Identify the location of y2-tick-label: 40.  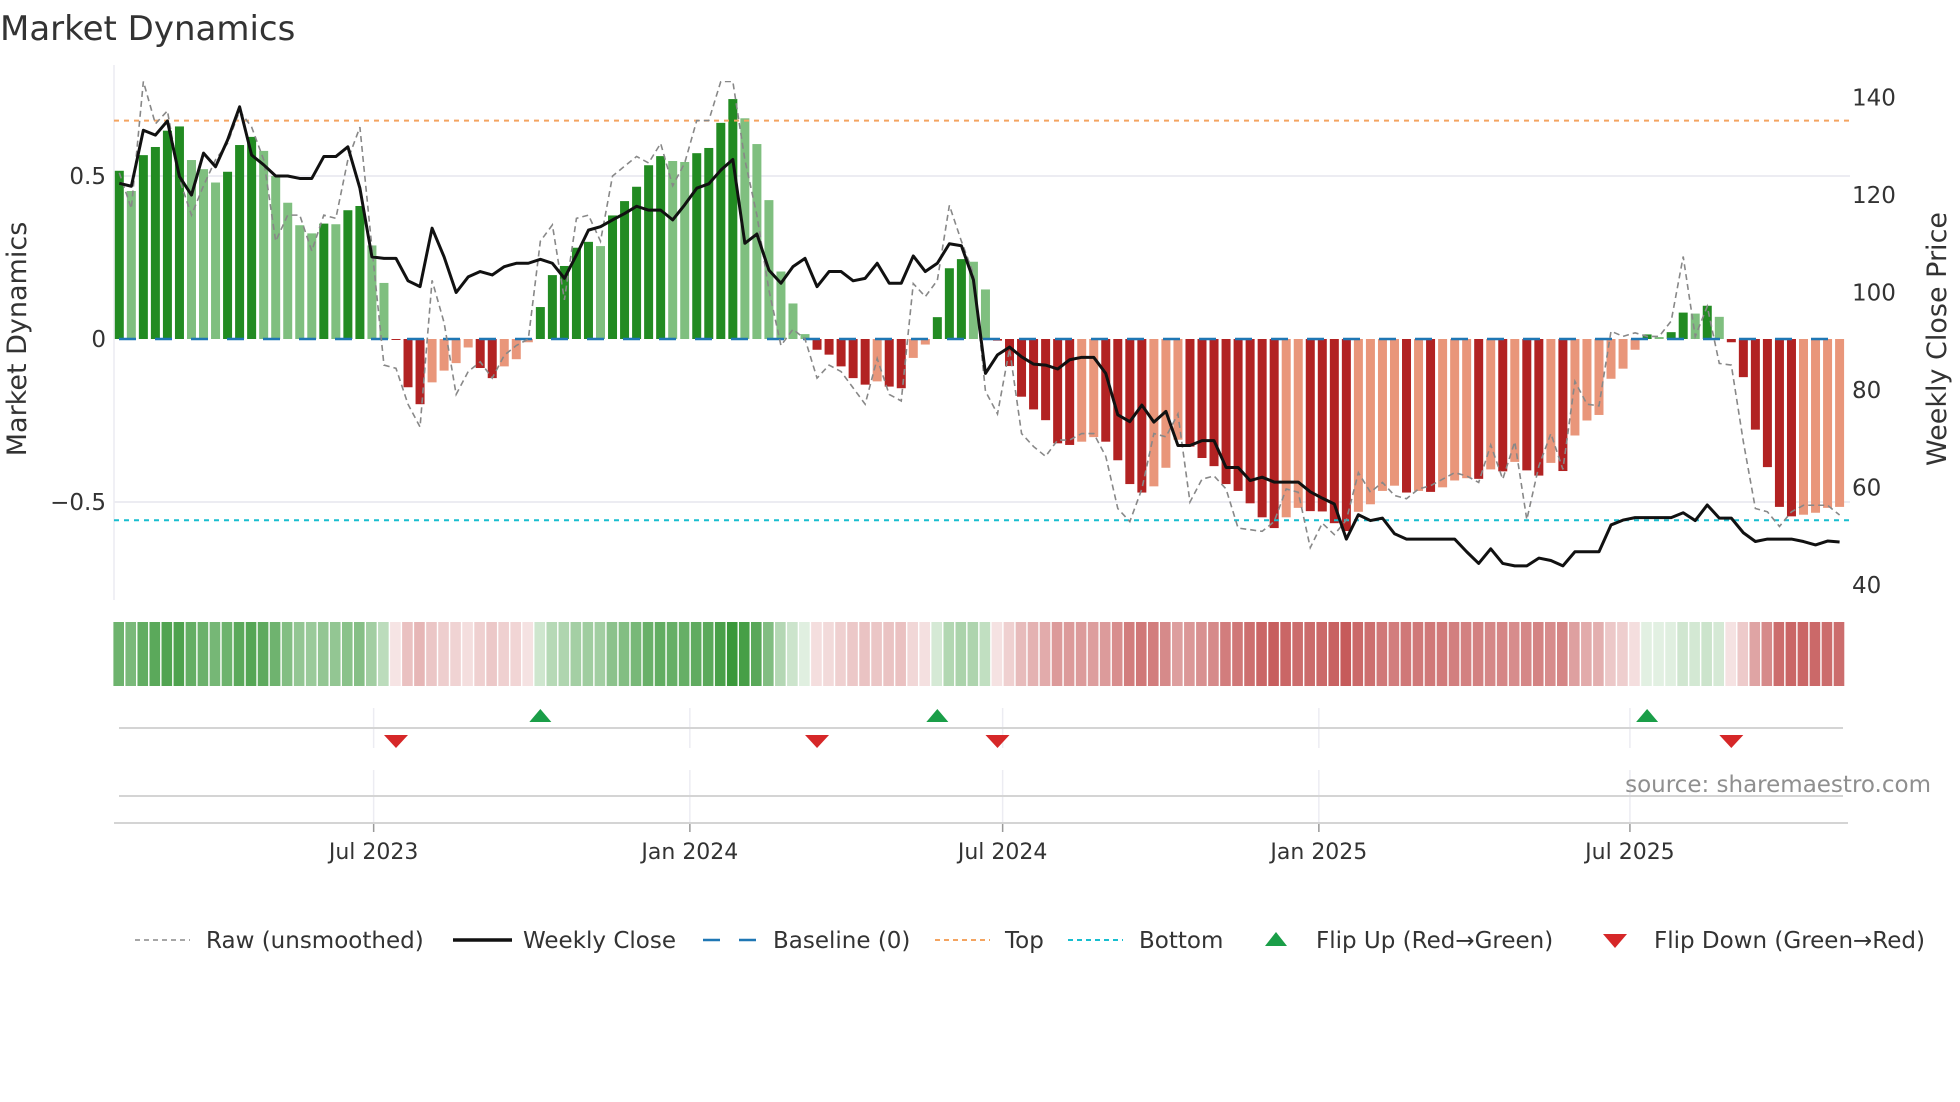
(1866, 586).